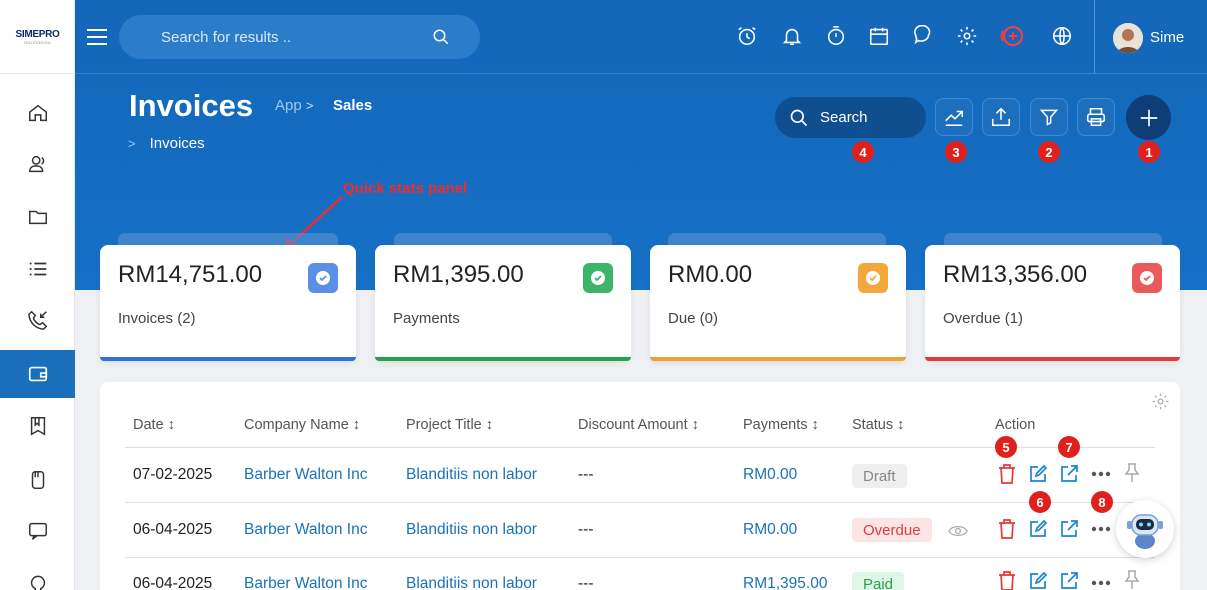  I want to click on menu-icon, so click(97, 37).